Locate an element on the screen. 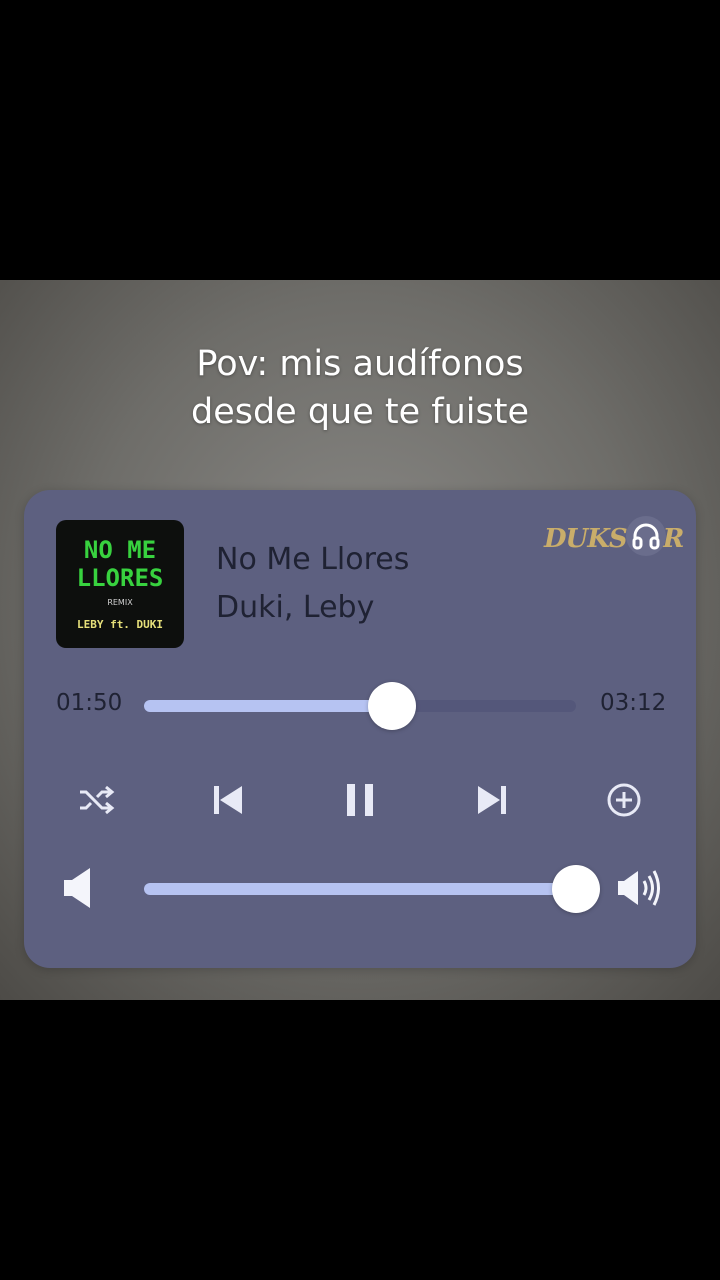 The image size is (720, 1280). next-button is located at coordinates (492, 800).